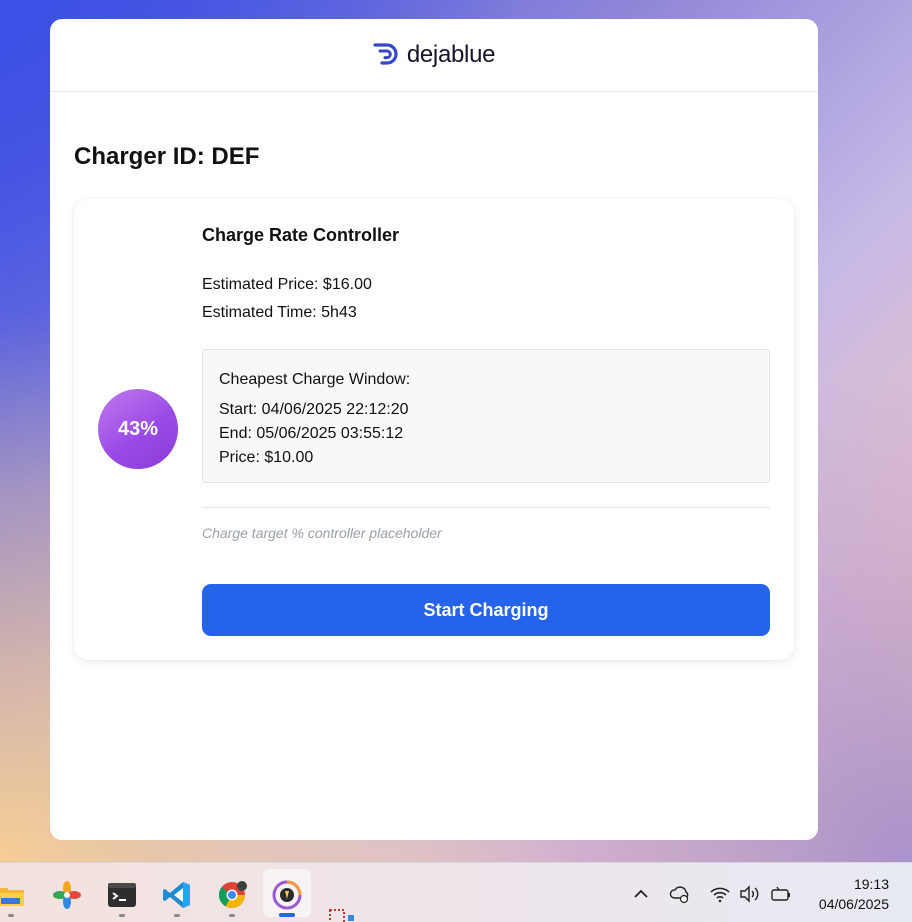 The image size is (912, 922). I want to click on terminal-icon, so click(122, 895).